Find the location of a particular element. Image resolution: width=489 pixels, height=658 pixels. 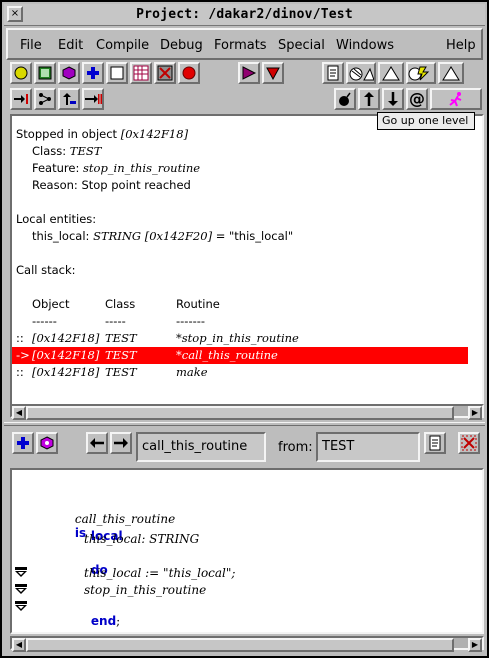

run-button is located at coordinates (249, 73).